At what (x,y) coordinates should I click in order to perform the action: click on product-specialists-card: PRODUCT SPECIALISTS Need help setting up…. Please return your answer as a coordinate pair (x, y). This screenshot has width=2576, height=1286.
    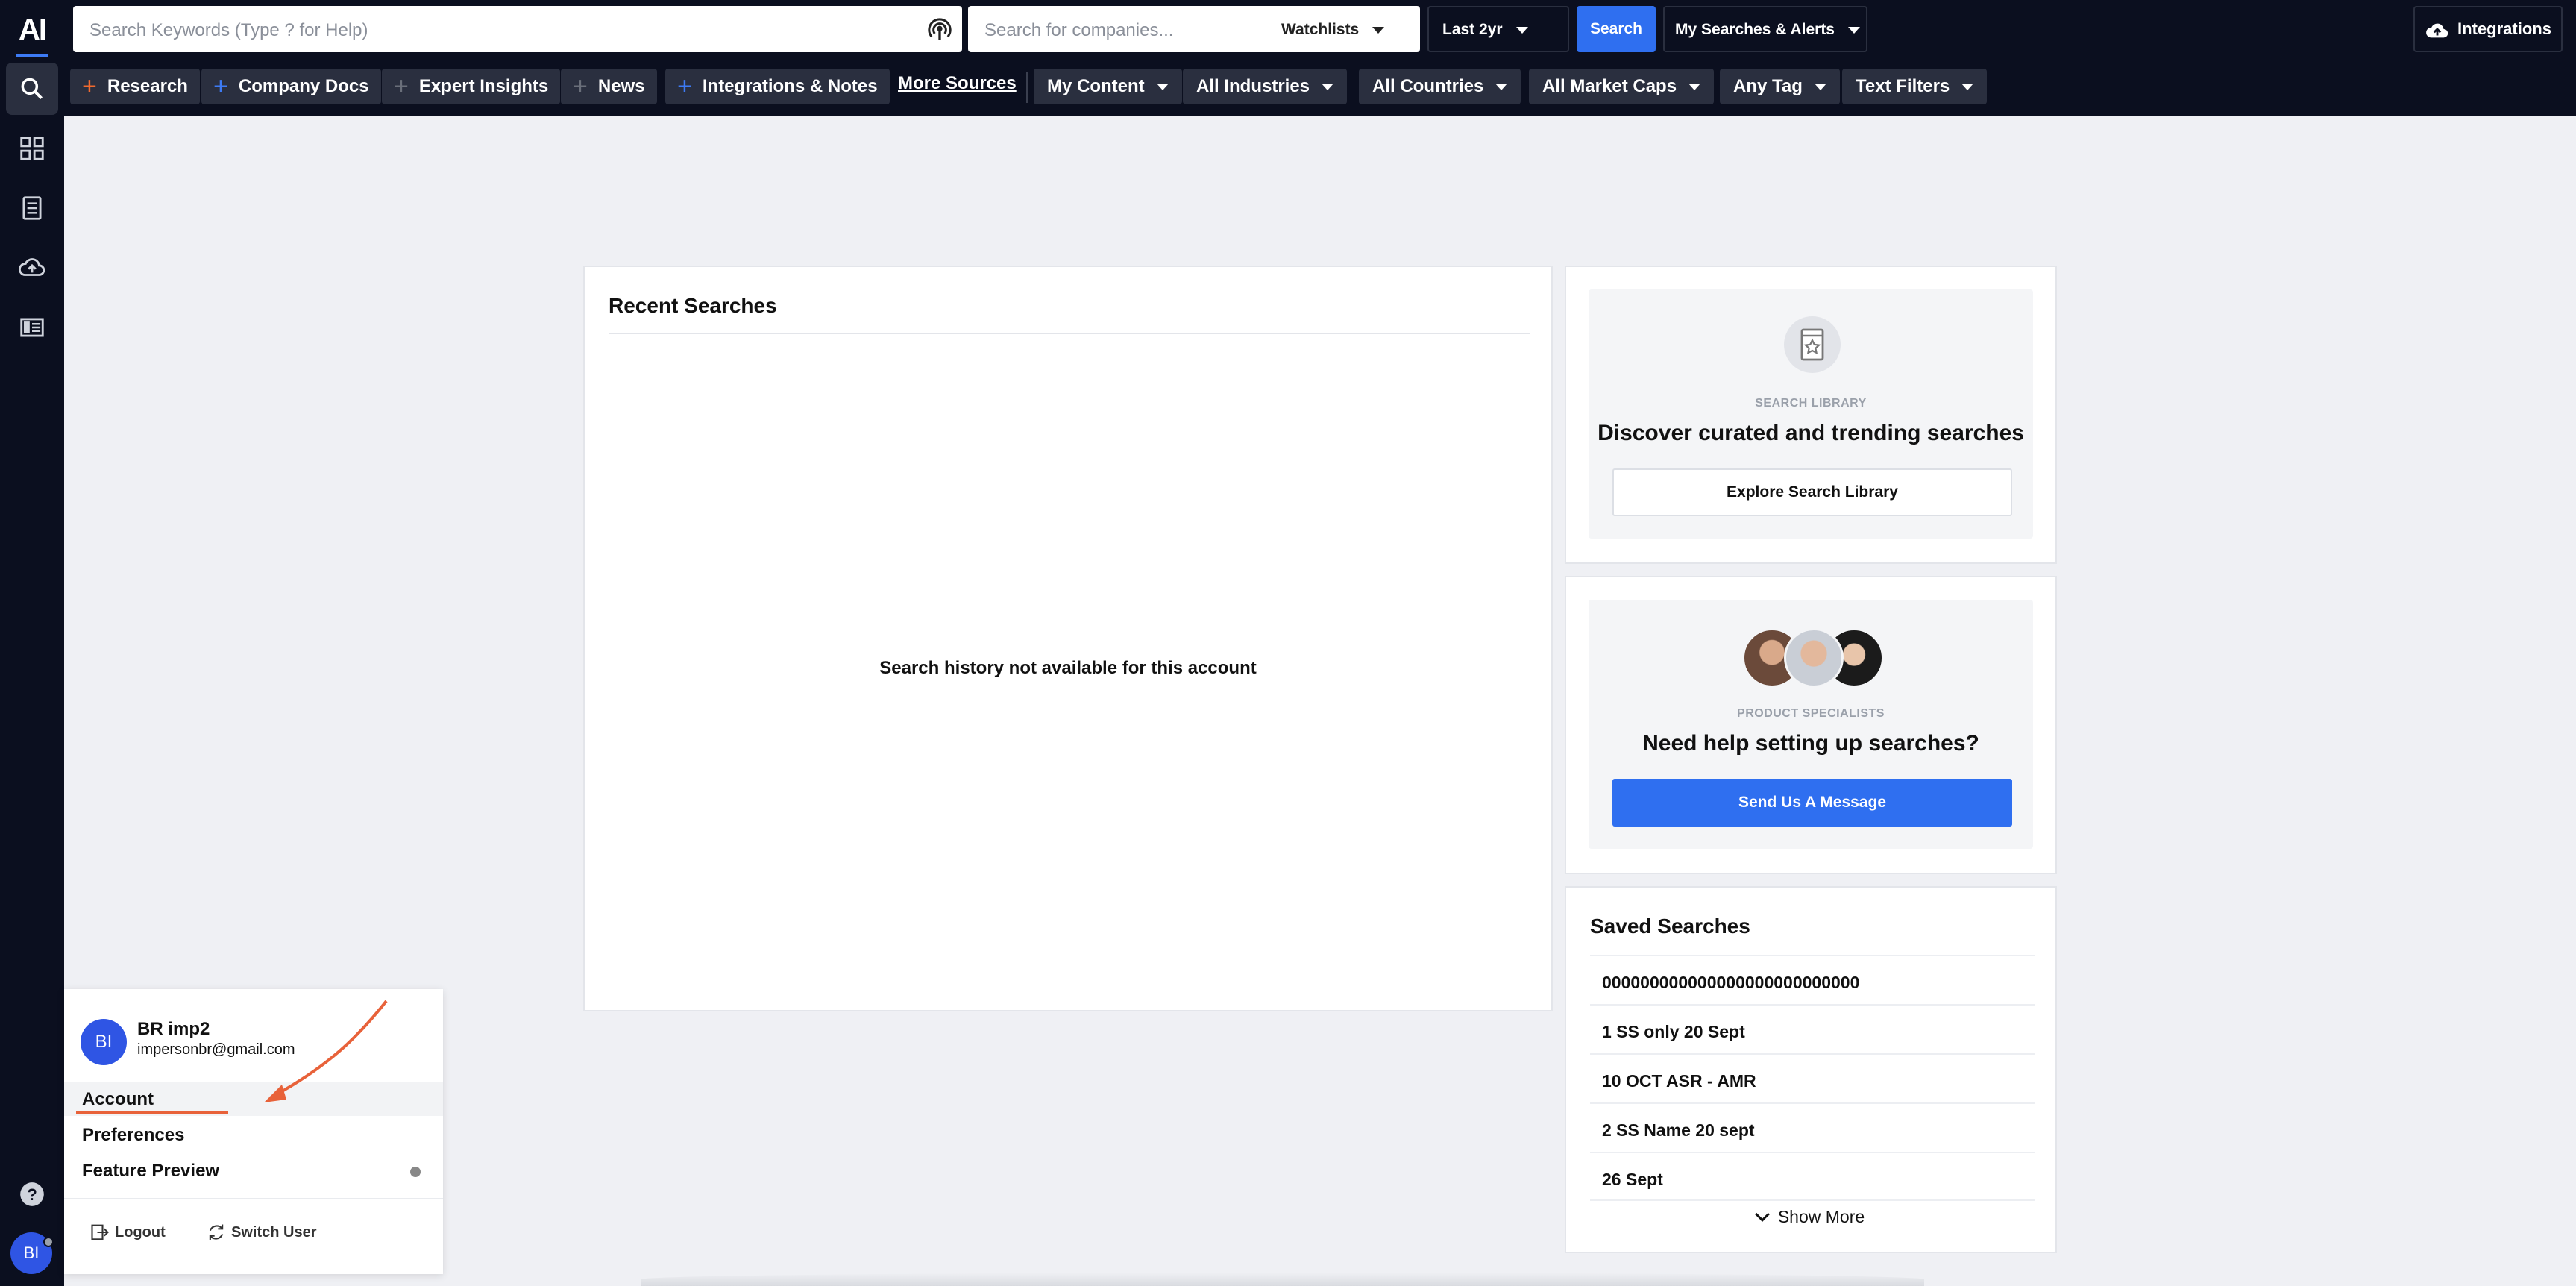
    Looking at the image, I should click on (1811, 725).